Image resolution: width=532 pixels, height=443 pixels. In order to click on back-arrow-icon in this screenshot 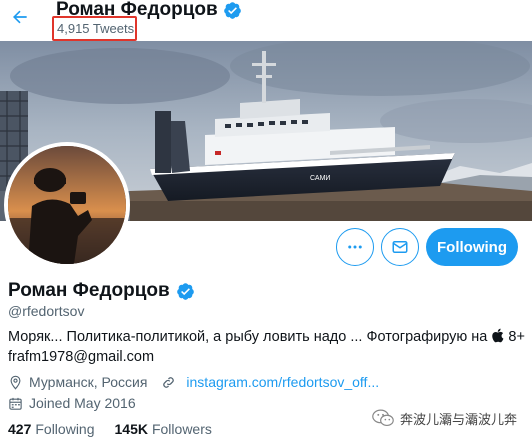, I will do `click(20, 17)`.